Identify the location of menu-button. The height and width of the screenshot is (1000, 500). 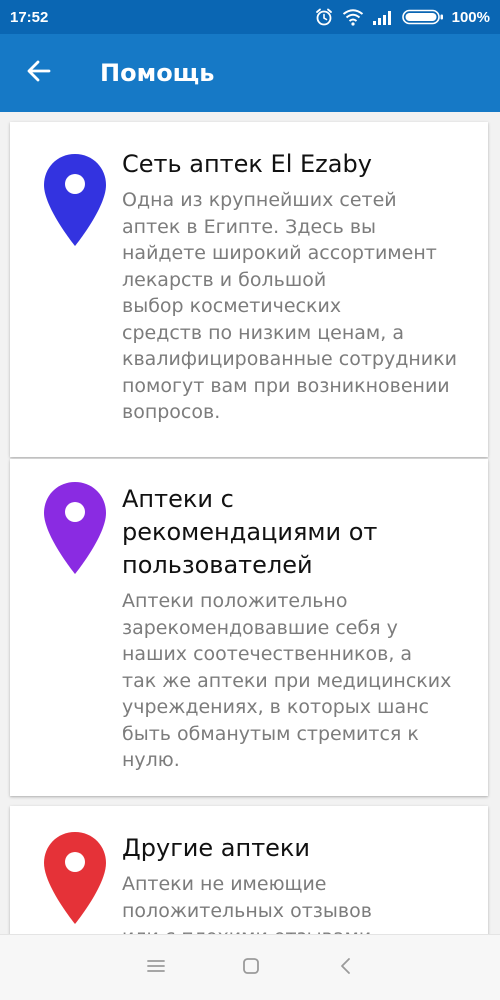
(156, 967).